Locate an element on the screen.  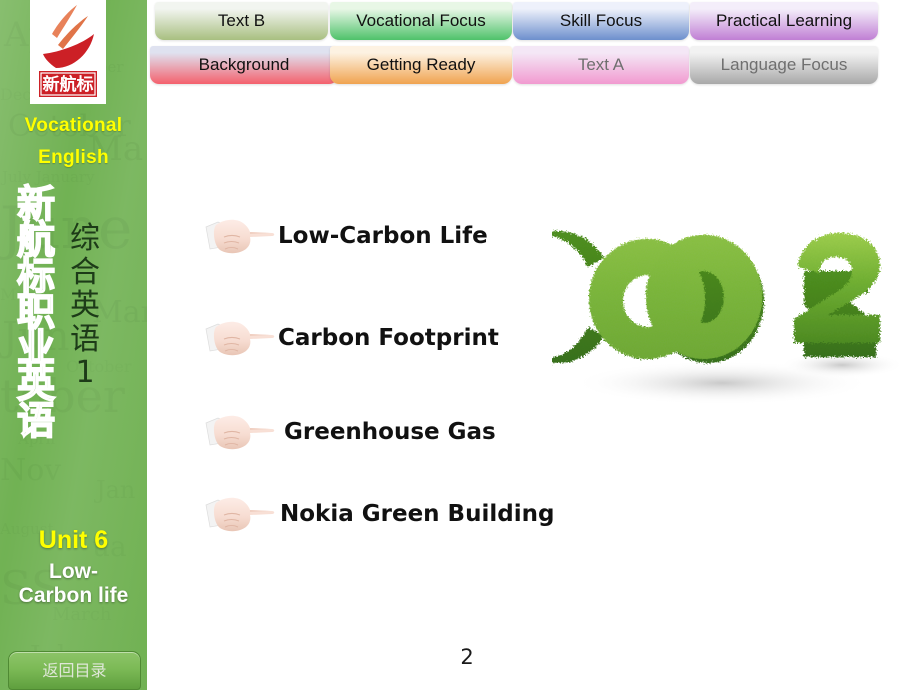
sidebar-title-line1: Vocational is located at coordinates (73, 125).